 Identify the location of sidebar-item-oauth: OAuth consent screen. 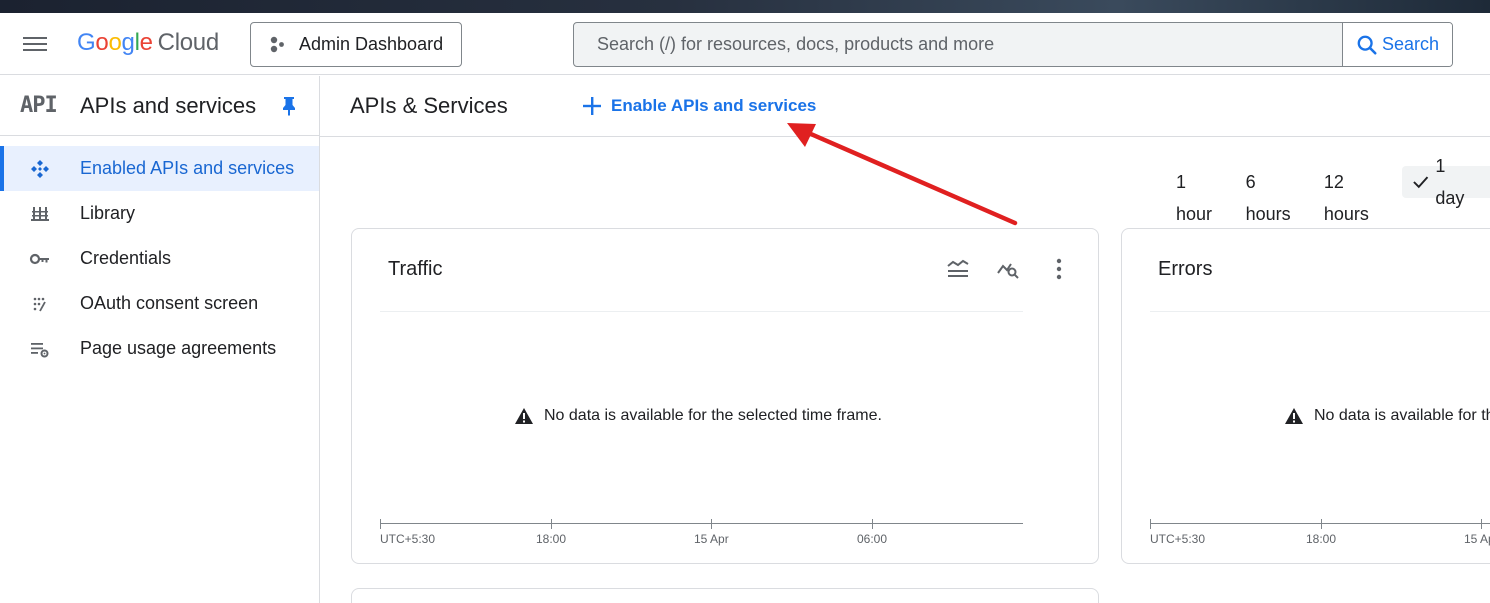
(159, 303).